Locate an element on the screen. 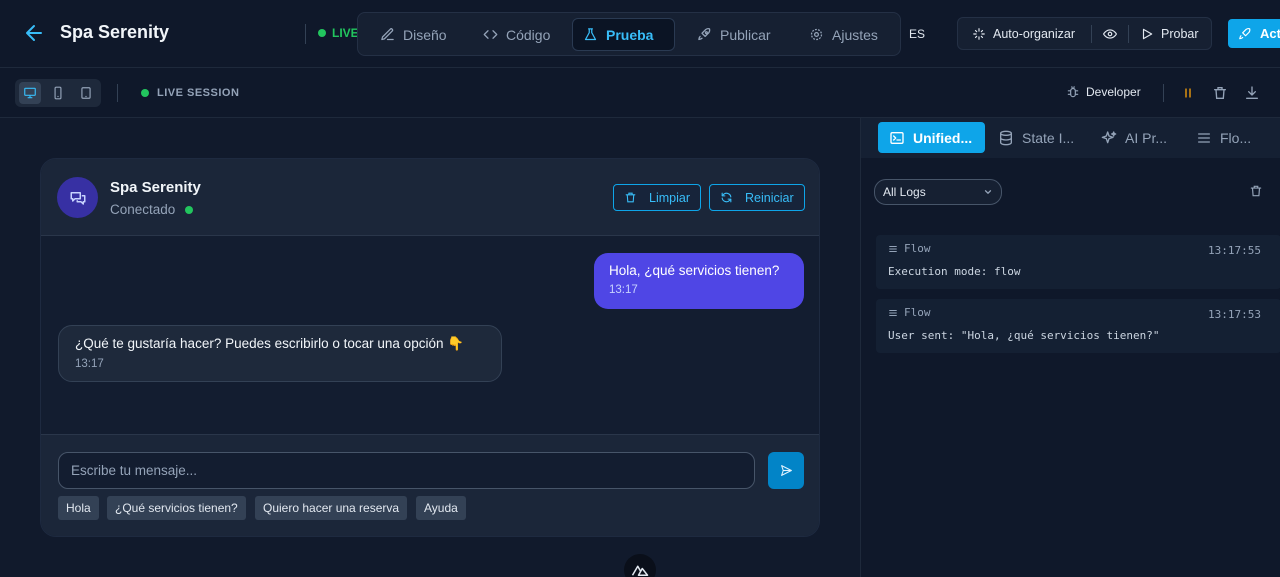 Image resolution: width=1280 pixels, height=577 pixels. tab-label: Diseño is located at coordinates (425, 34).